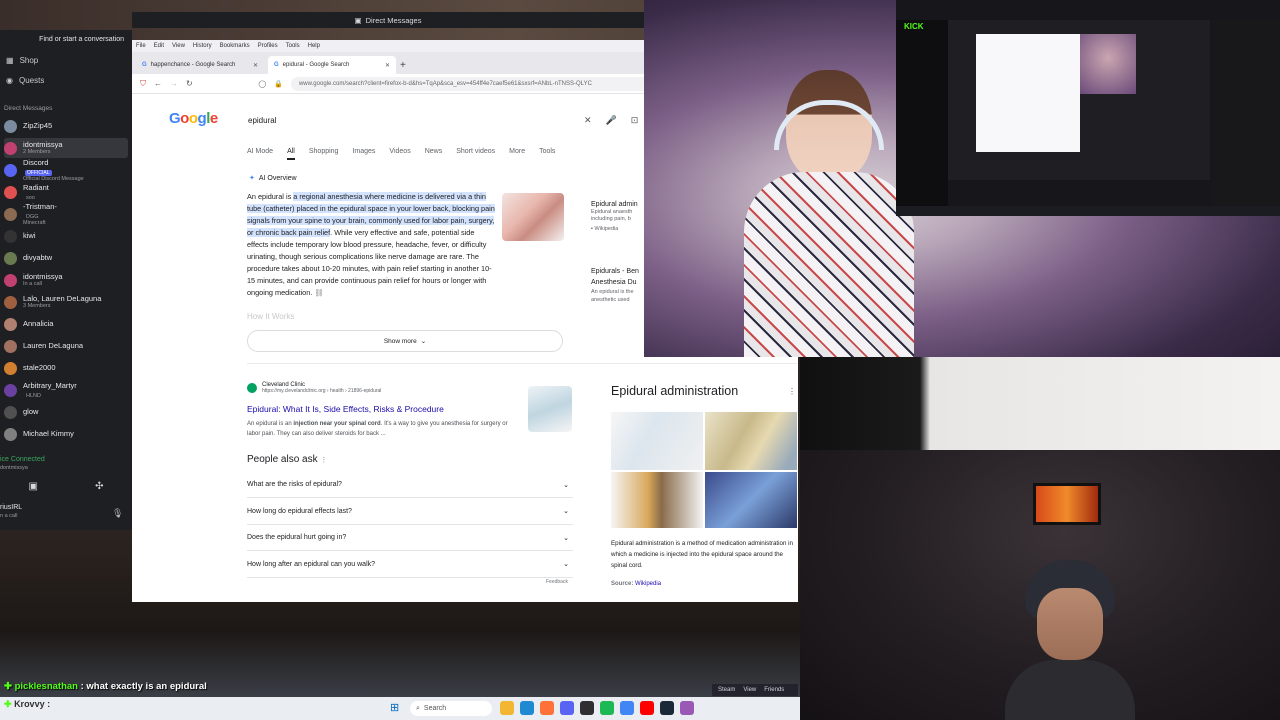 The width and height of the screenshot is (1280, 720). What do you see at coordinates (33, 486) in the screenshot?
I see `screen-share-icon: ▣` at bounding box center [33, 486].